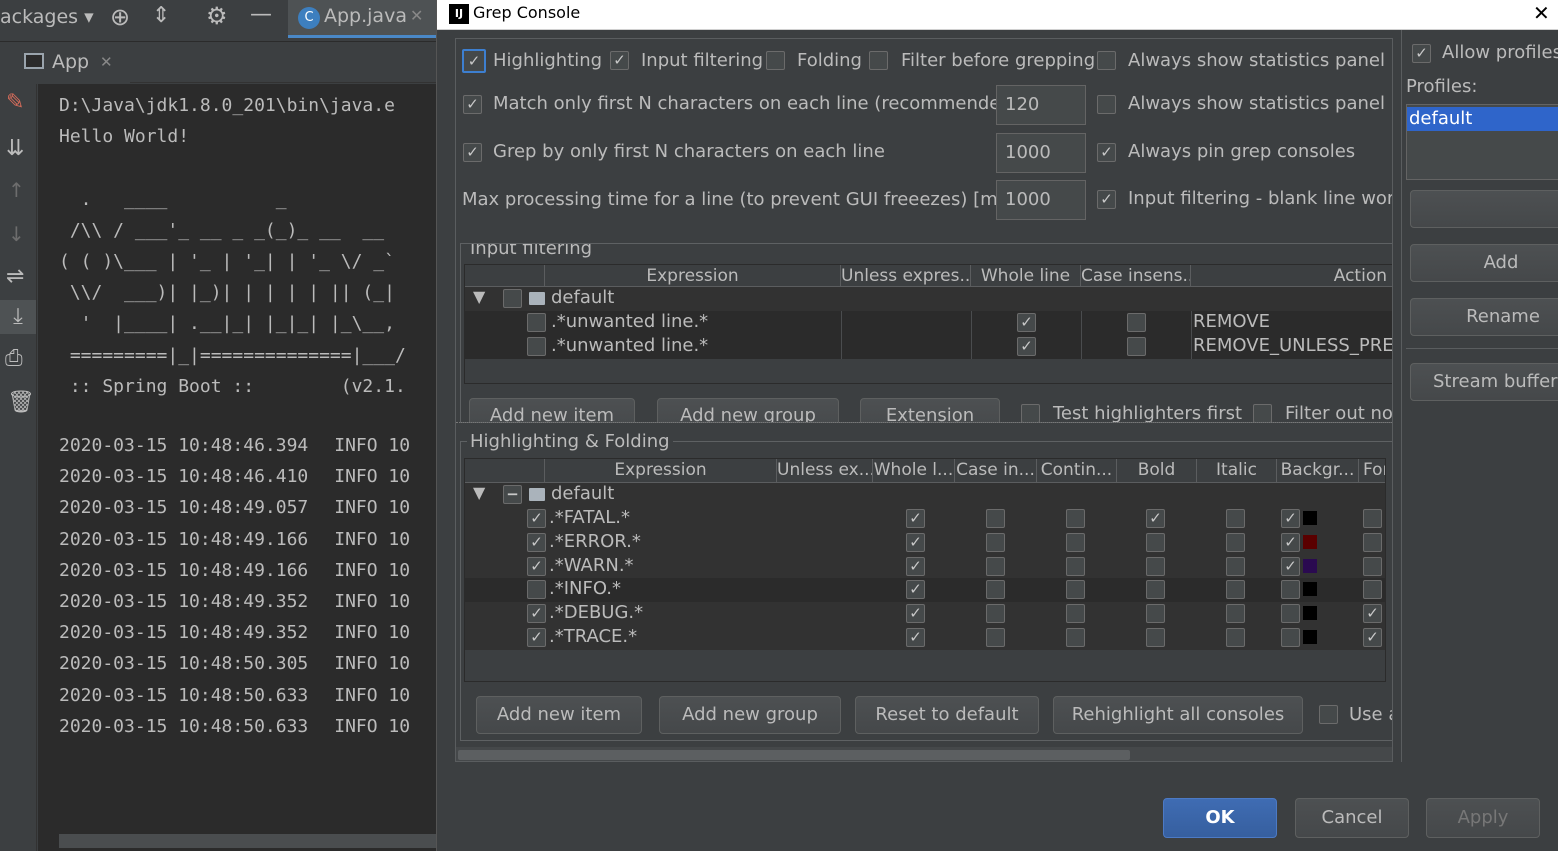 The width and height of the screenshot is (1558, 851). Describe the element at coordinates (1106, 104) in the screenshot. I see `always-show-stats-2-checkbox` at that location.